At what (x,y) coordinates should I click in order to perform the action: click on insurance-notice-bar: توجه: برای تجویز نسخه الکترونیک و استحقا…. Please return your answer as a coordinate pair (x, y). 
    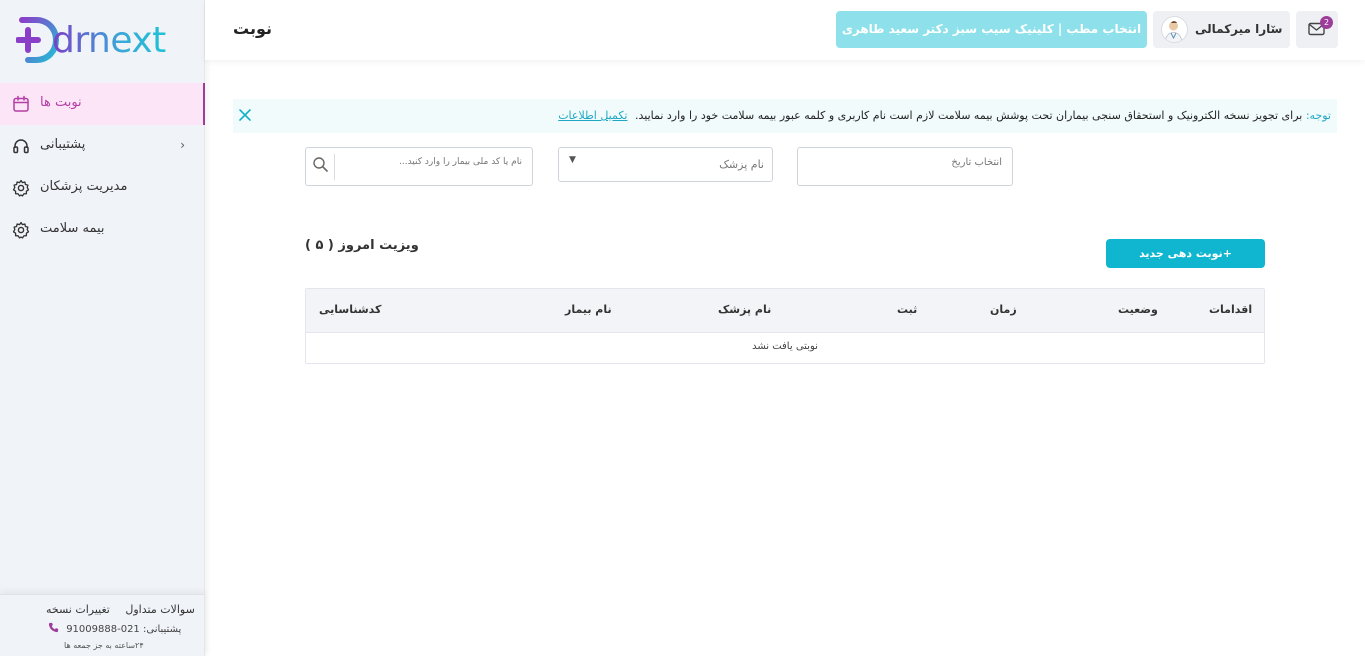
    Looking at the image, I should click on (785, 116).